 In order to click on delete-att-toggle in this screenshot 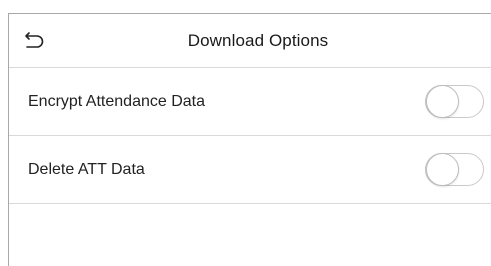, I will do `click(454, 169)`.